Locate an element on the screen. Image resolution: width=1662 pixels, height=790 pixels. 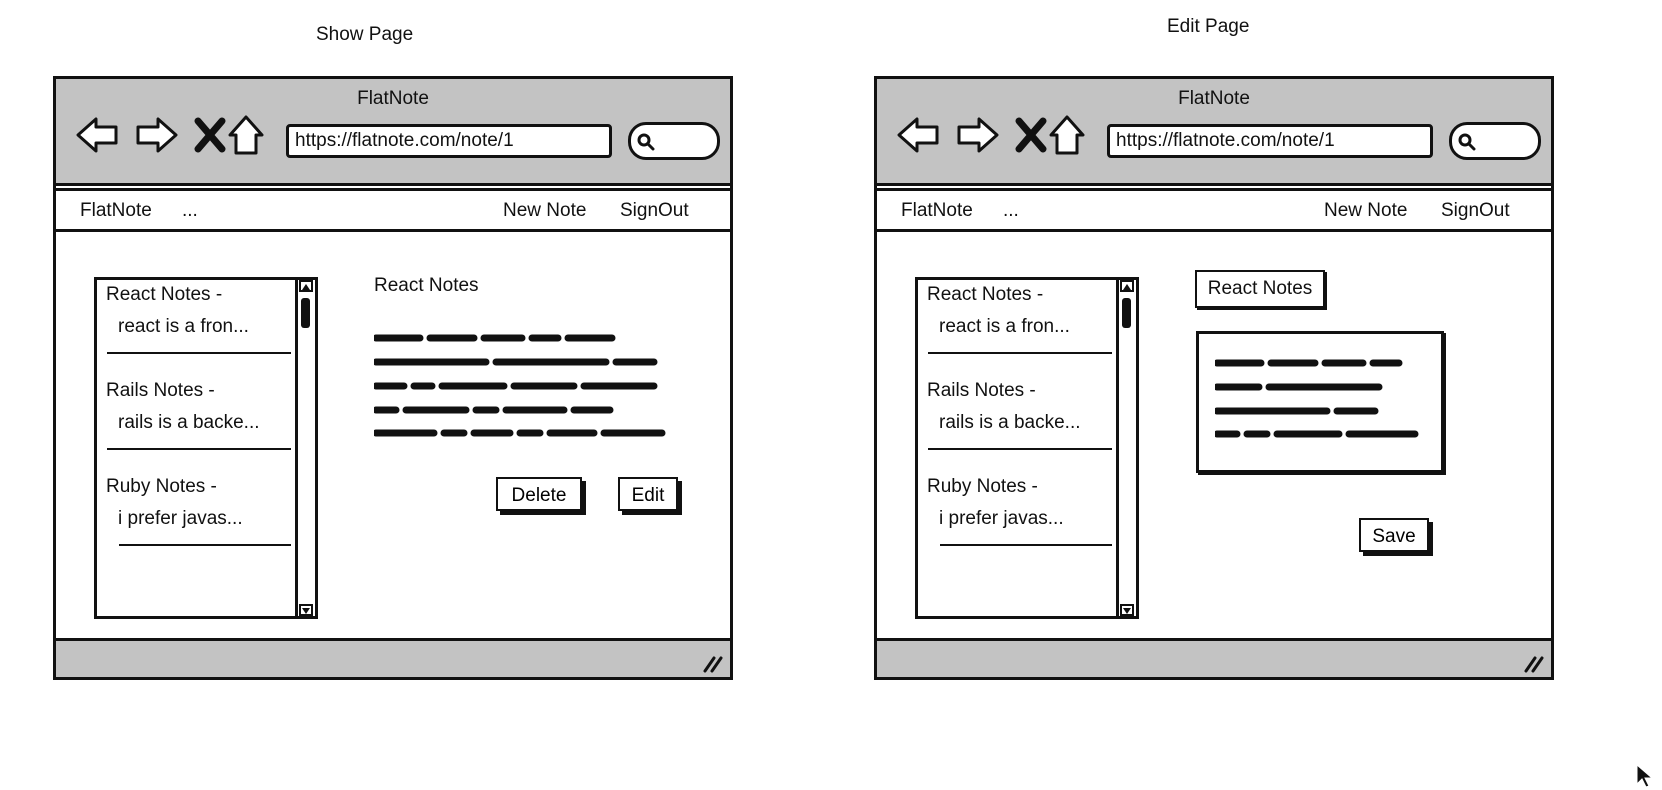
show-page-caption: Show Page is located at coordinates (365, 34).